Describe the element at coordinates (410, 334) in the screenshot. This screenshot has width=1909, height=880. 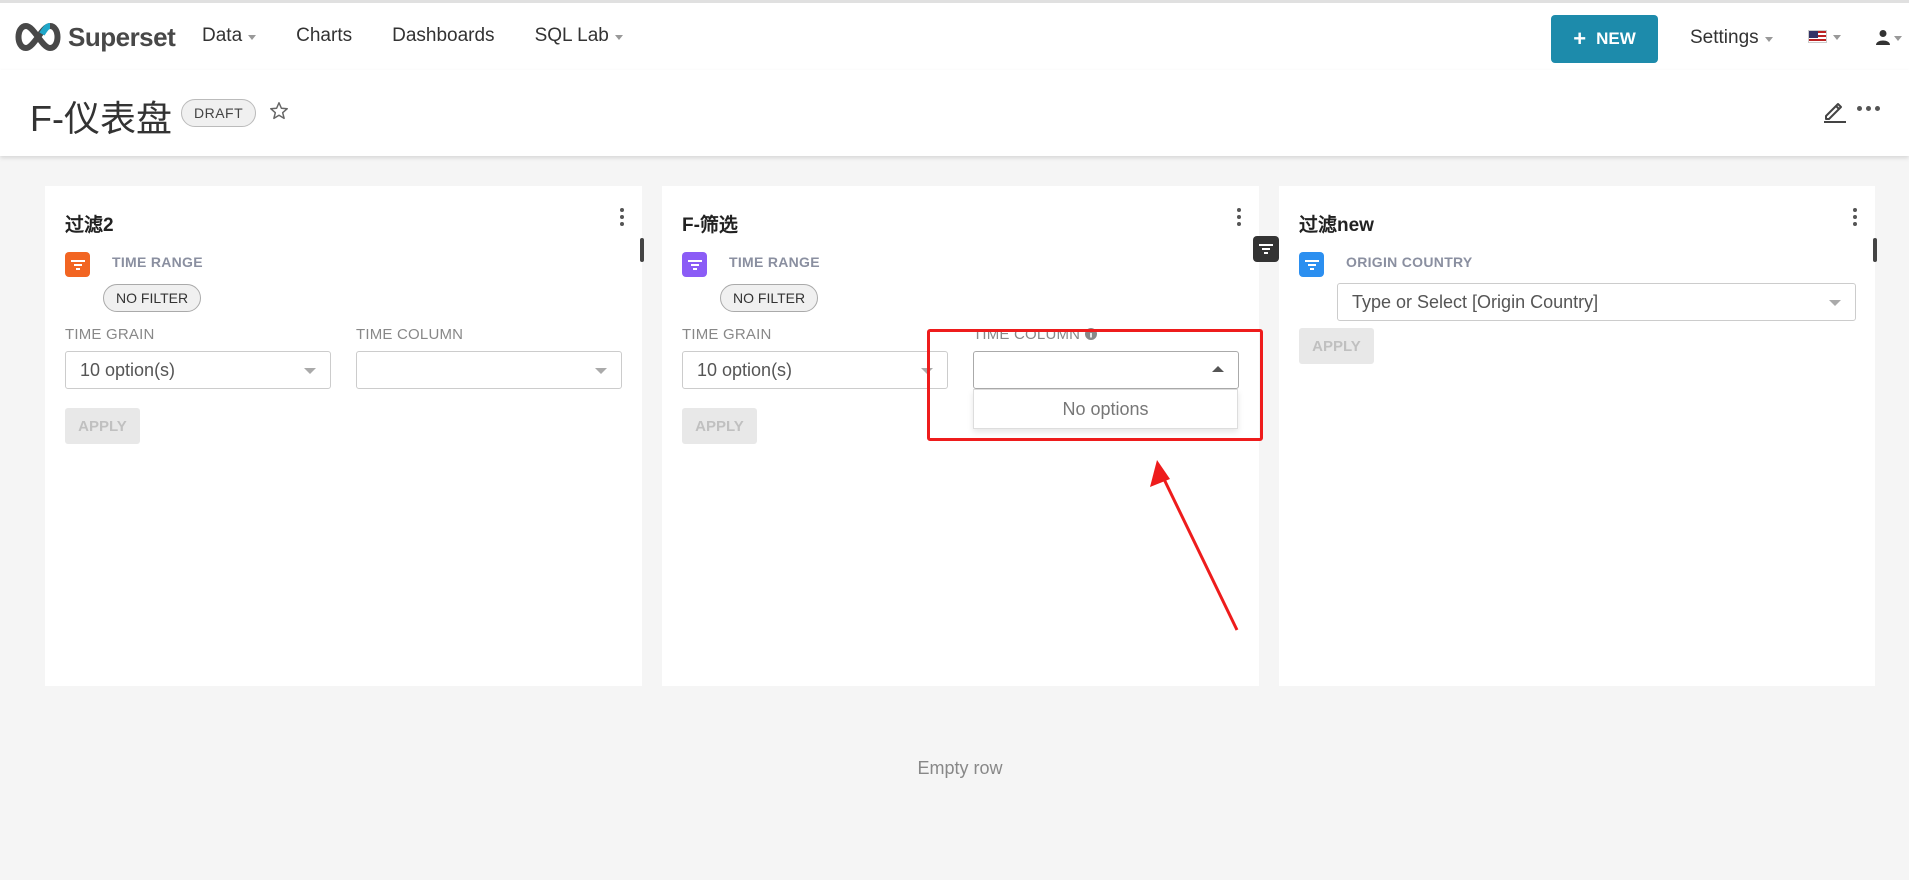
I see `time-column-label: TIME COLUMN` at that location.